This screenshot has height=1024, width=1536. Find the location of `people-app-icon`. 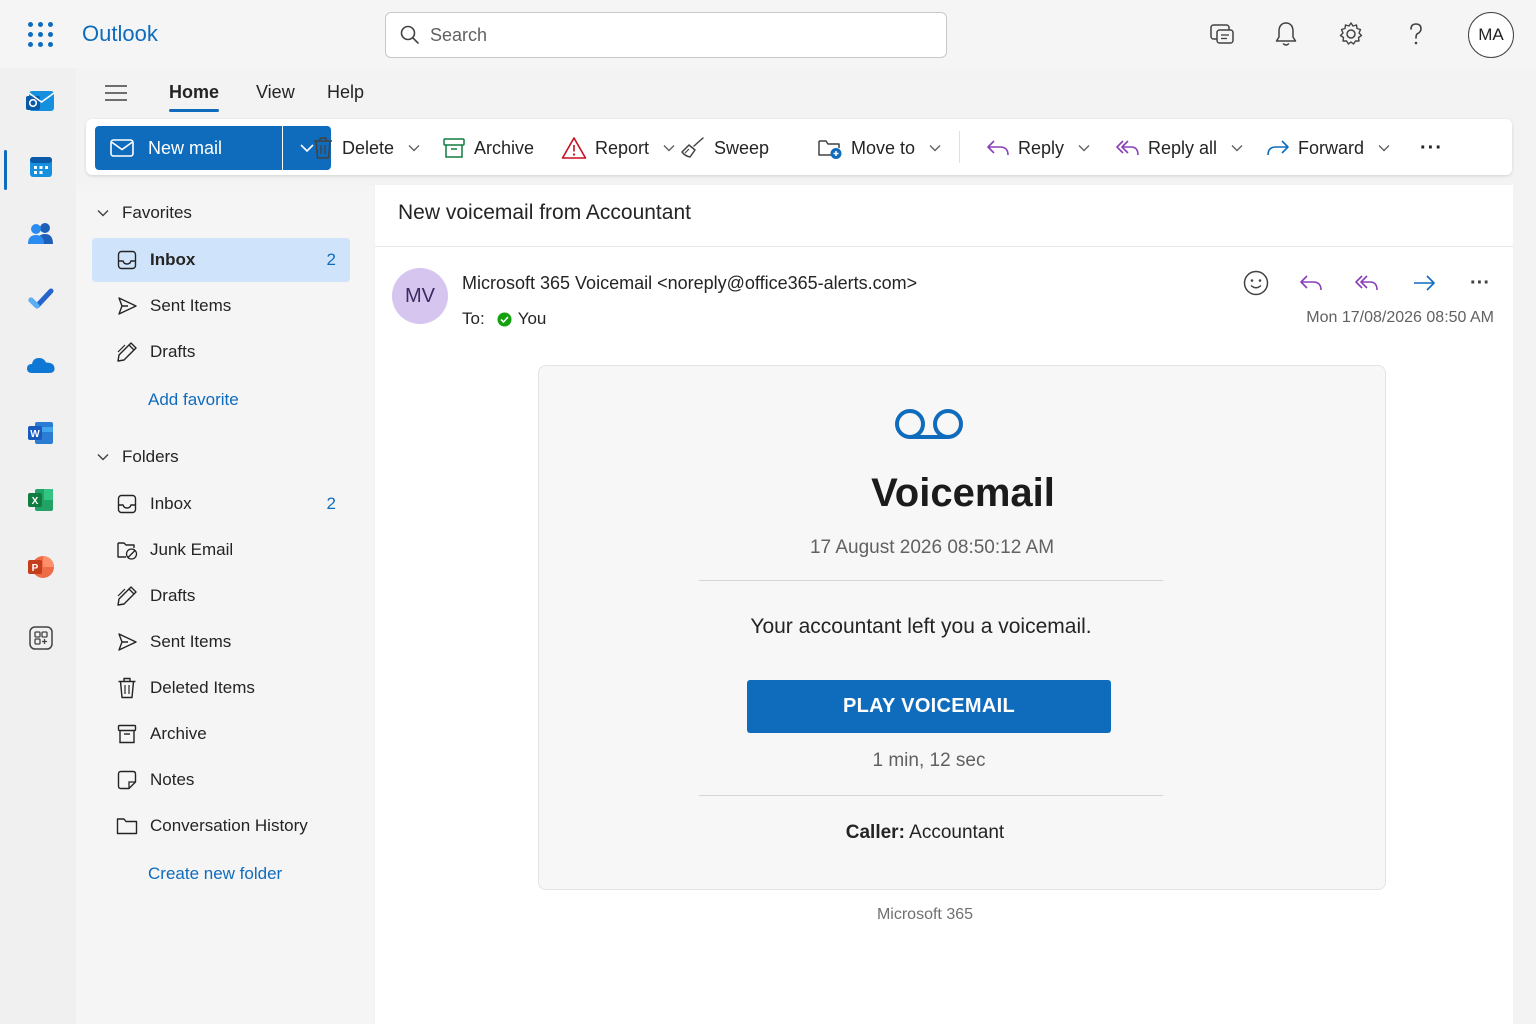

people-app-icon is located at coordinates (41, 233).